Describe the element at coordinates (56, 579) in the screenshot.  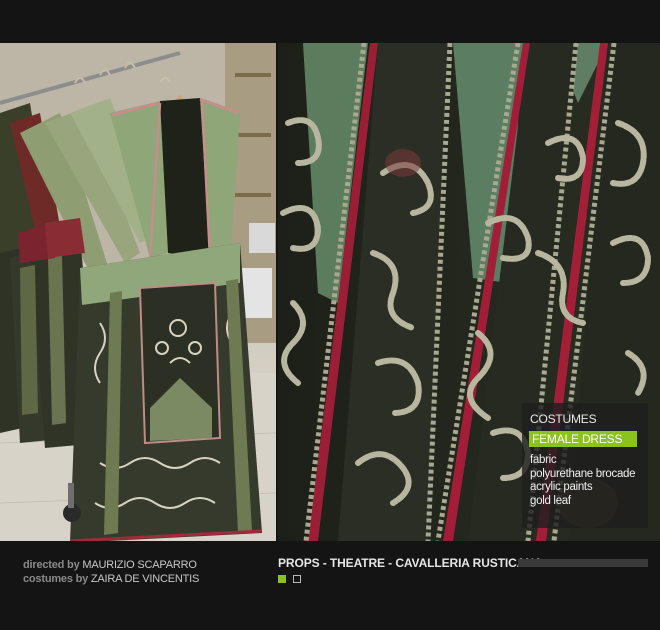
I see `costumes-label: costumes by` at that location.